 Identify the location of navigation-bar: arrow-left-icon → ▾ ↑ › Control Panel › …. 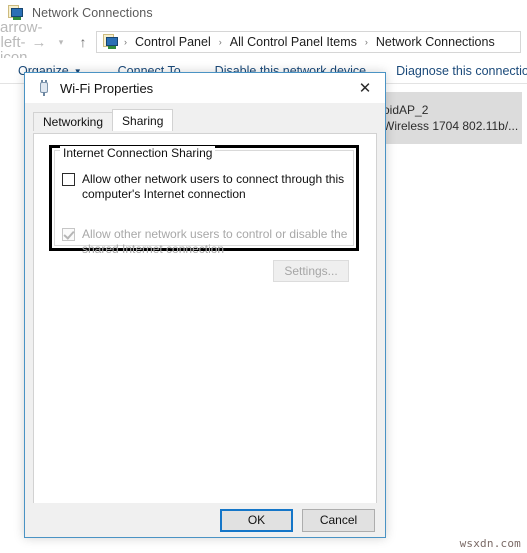
(263, 42).